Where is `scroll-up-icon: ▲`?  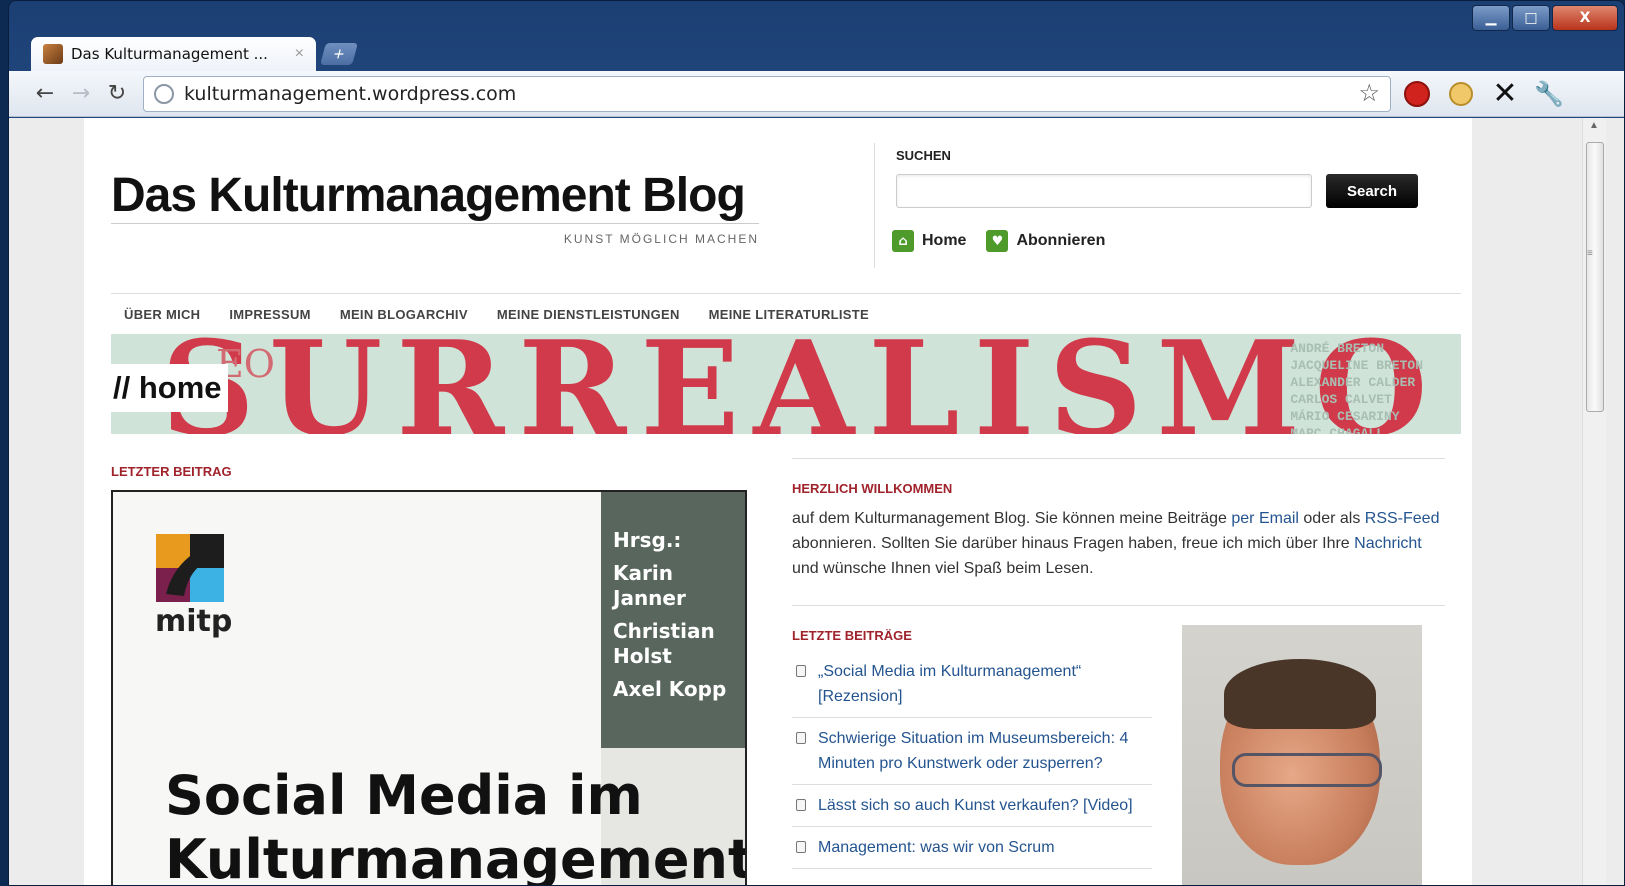 scroll-up-icon: ▲ is located at coordinates (1594, 125).